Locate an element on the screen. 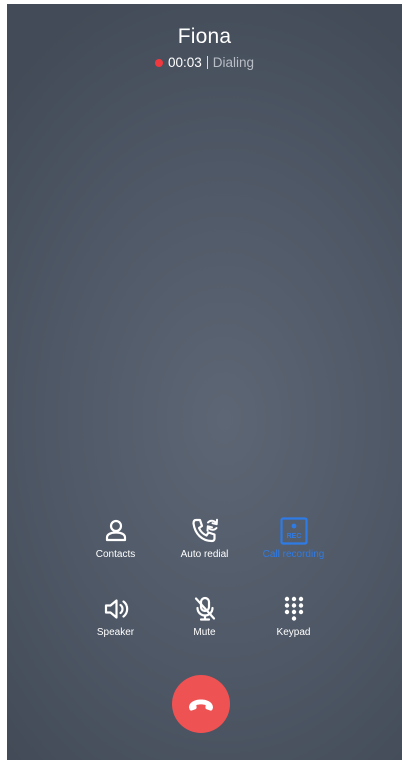 This screenshot has height=760, width=402. mute-button: Mute is located at coordinates (204, 622).